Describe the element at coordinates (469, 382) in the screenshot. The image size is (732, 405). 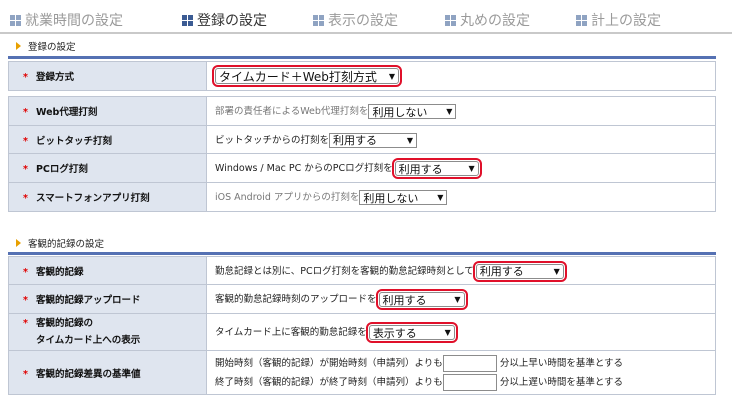
I see `end-threshold-input` at that location.